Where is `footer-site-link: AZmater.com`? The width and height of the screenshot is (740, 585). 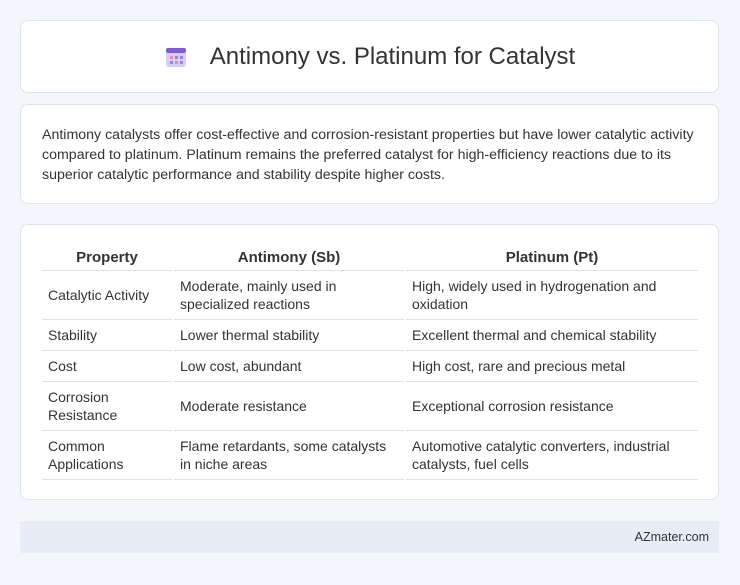 footer-site-link: AZmater.com is located at coordinates (672, 537).